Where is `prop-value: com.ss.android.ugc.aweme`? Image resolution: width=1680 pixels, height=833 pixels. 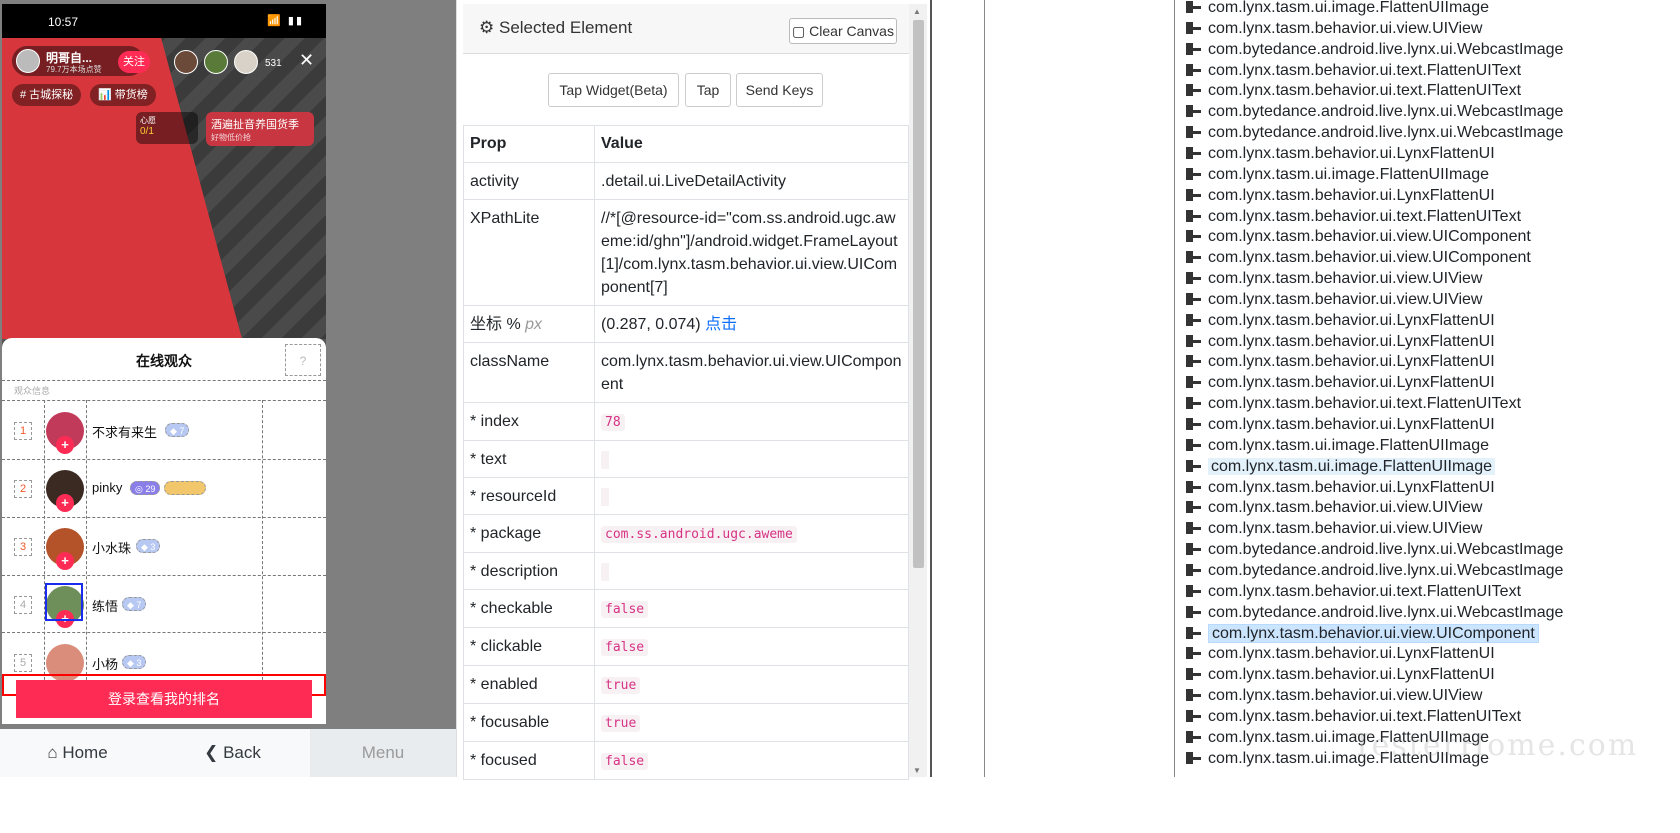 prop-value: com.ss.android.ugc.aweme is located at coordinates (751, 533).